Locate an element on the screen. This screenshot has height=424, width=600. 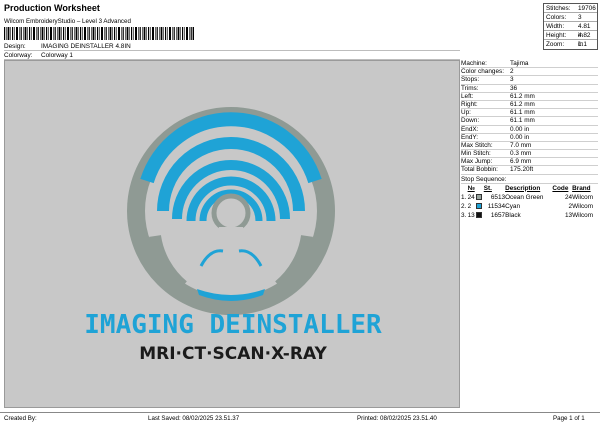
last-saved: Last Saved: 08/02/2025 23.51.37 is located at coordinates (194, 418).